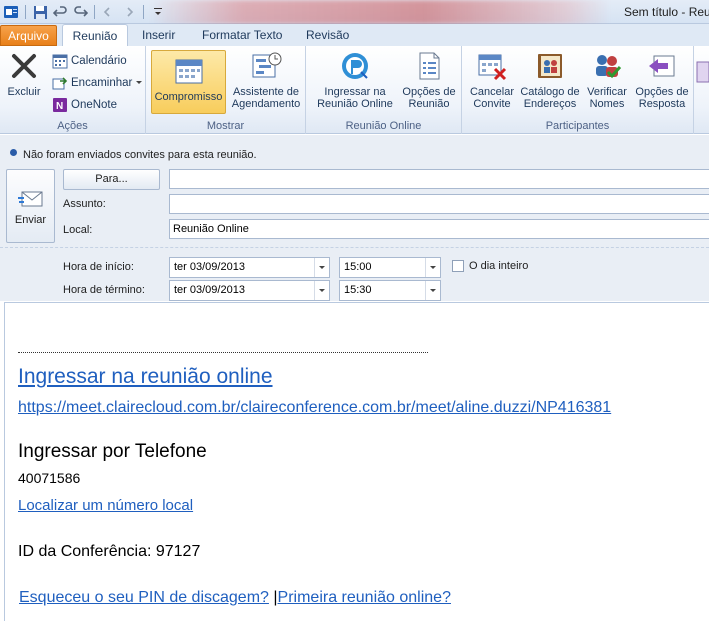 The height and width of the screenshot is (621, 709). What do you see at coordinates (78, 230) in the screenshot?
I see `location-label: Local:` at bounding box center [78, 230].